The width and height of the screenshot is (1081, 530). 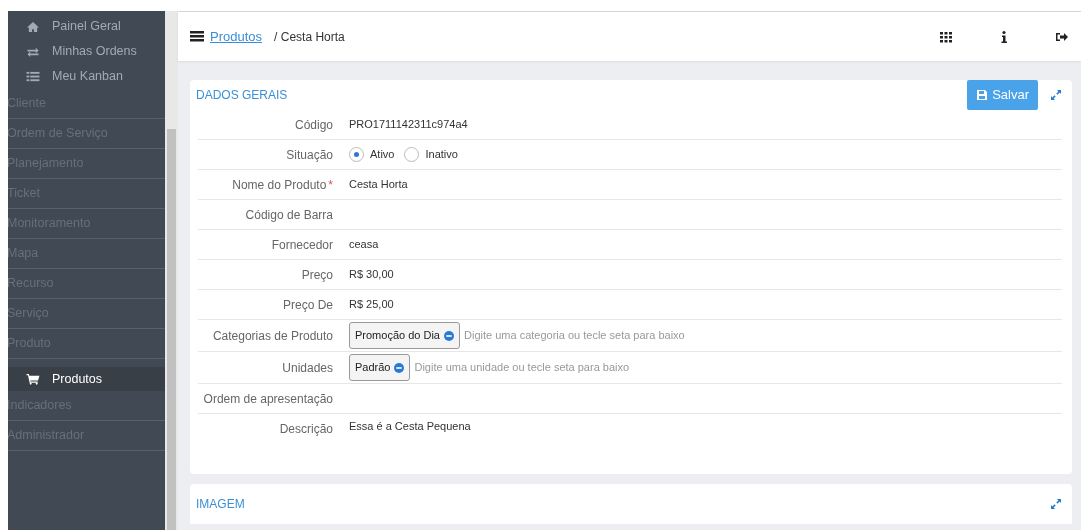 What do you see at coordinates (1002, 95) in the screenshot?
I see `save-button: Salvar` at bounding box center [1002, 95].